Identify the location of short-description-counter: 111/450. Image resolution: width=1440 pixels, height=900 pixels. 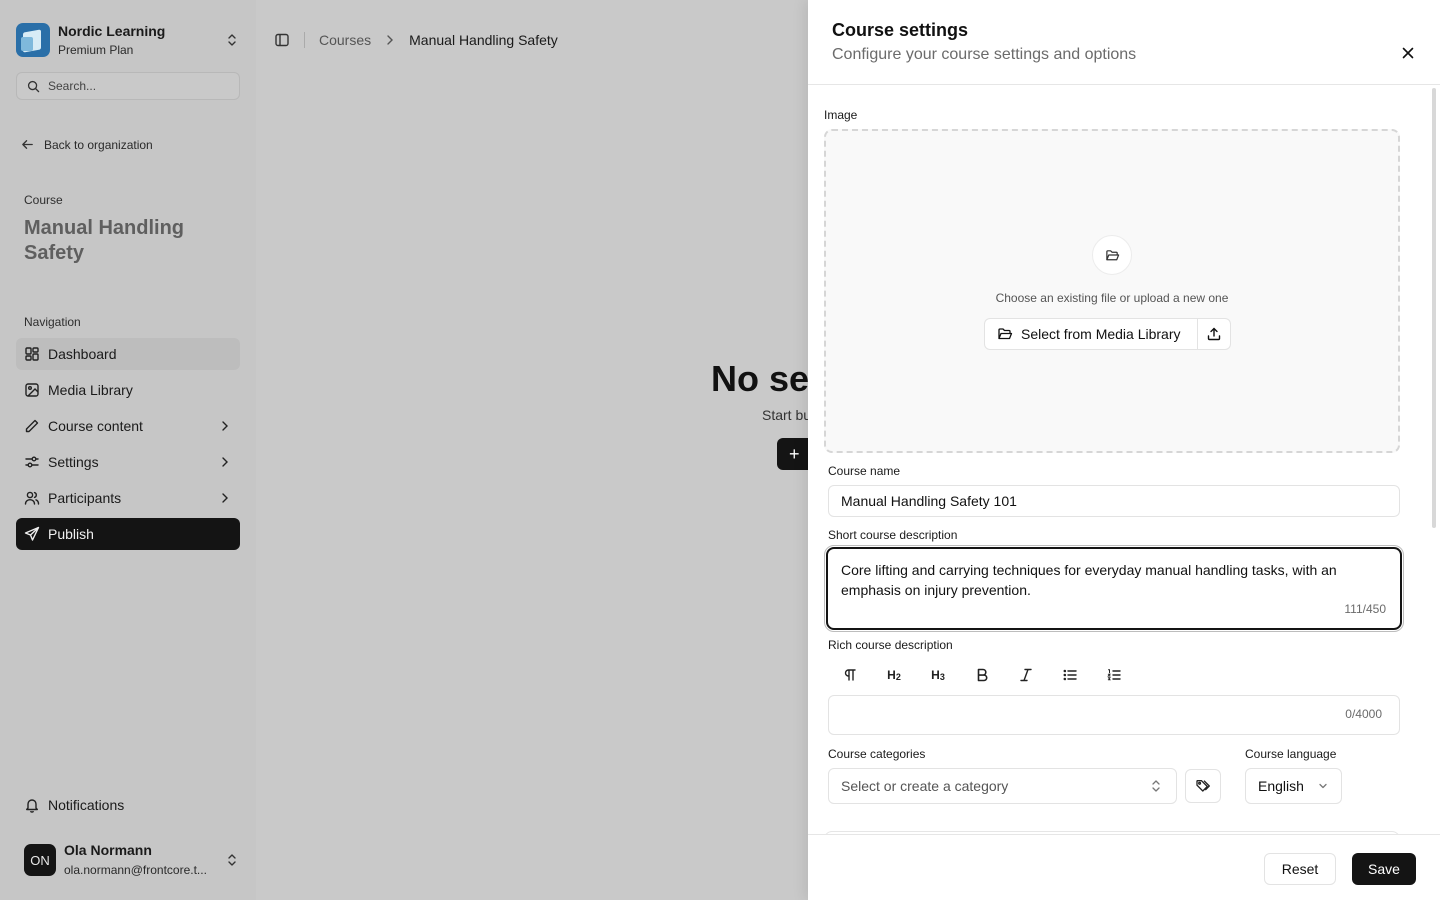
(1365, 609).